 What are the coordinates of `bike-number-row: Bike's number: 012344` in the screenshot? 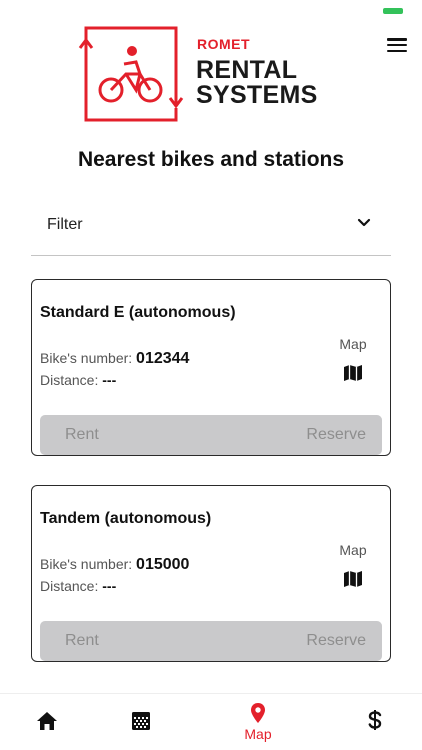 It's located at (114, 359).